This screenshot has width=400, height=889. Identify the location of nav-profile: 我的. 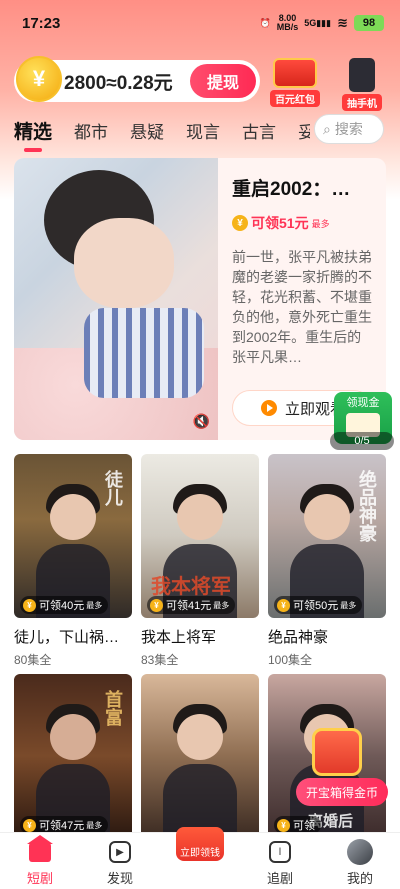
(360, 863).